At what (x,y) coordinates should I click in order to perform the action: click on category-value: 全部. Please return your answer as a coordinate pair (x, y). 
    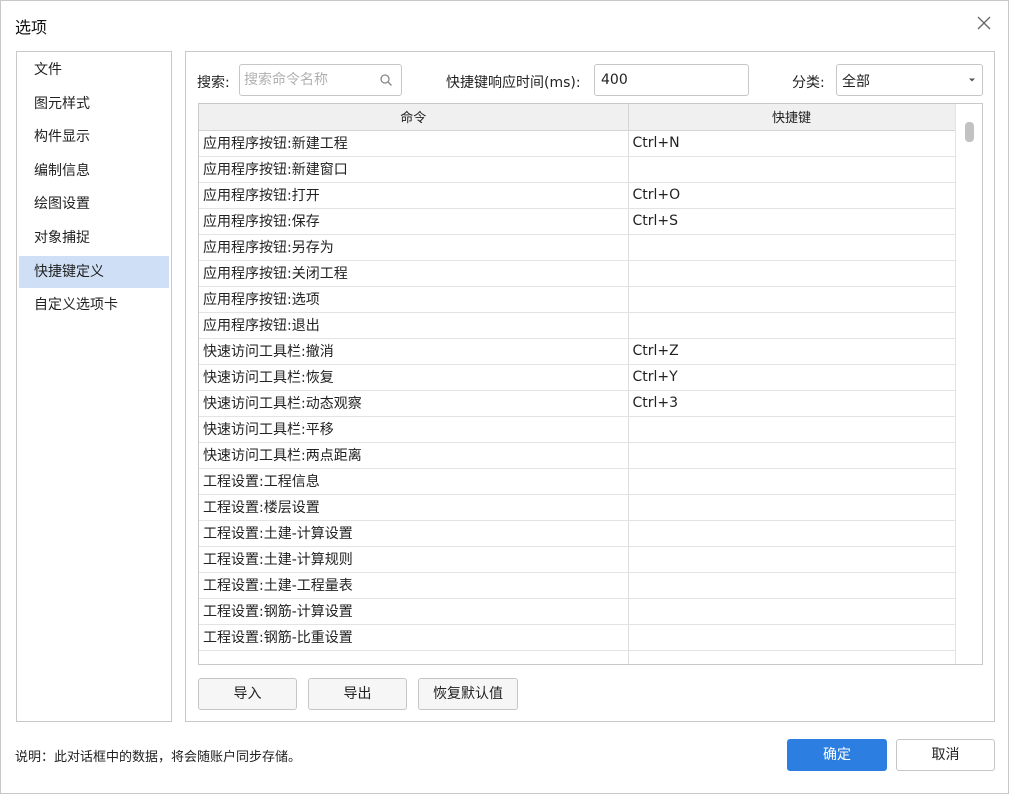
    Looking at the image, I should click on (856, 82).